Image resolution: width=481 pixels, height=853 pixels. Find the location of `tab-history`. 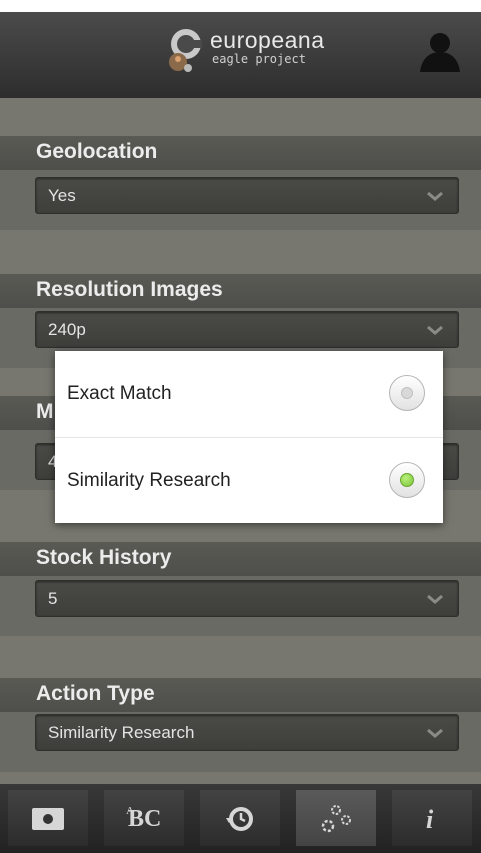

tab-history is located at coordinates (240, 818).